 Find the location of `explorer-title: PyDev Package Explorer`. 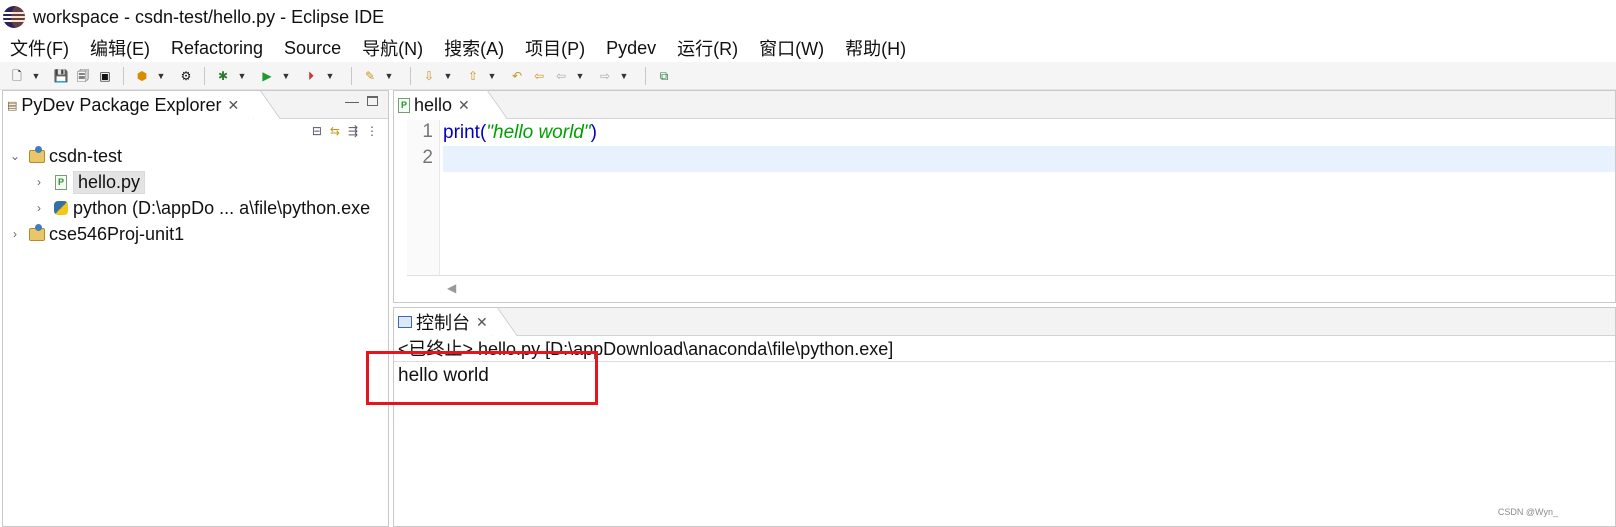

explorer-title: PyDev Package Explorer is located at coordinates (121, 104).